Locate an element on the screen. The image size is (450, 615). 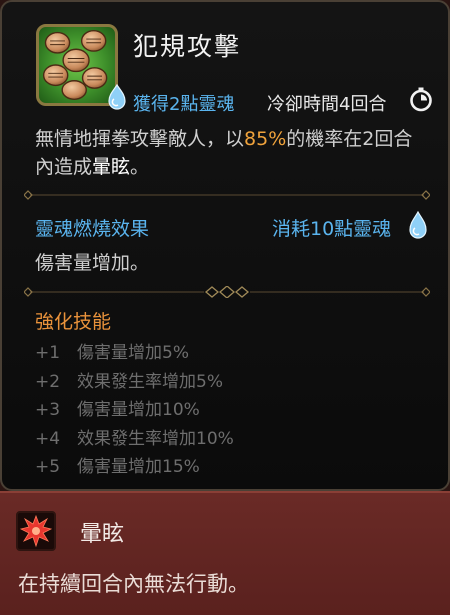
divider is located at coordinates (227, 195).